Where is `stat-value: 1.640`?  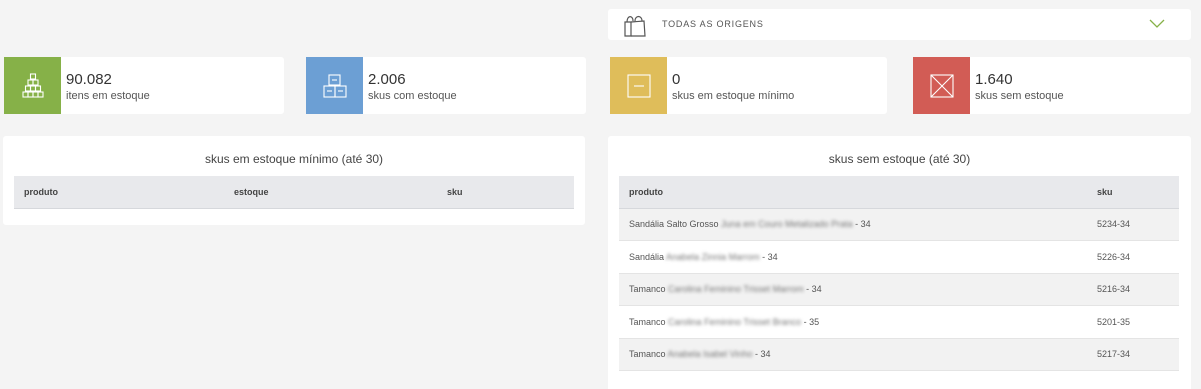
stat-value: 1.640 is located at coordinates (994, 79).